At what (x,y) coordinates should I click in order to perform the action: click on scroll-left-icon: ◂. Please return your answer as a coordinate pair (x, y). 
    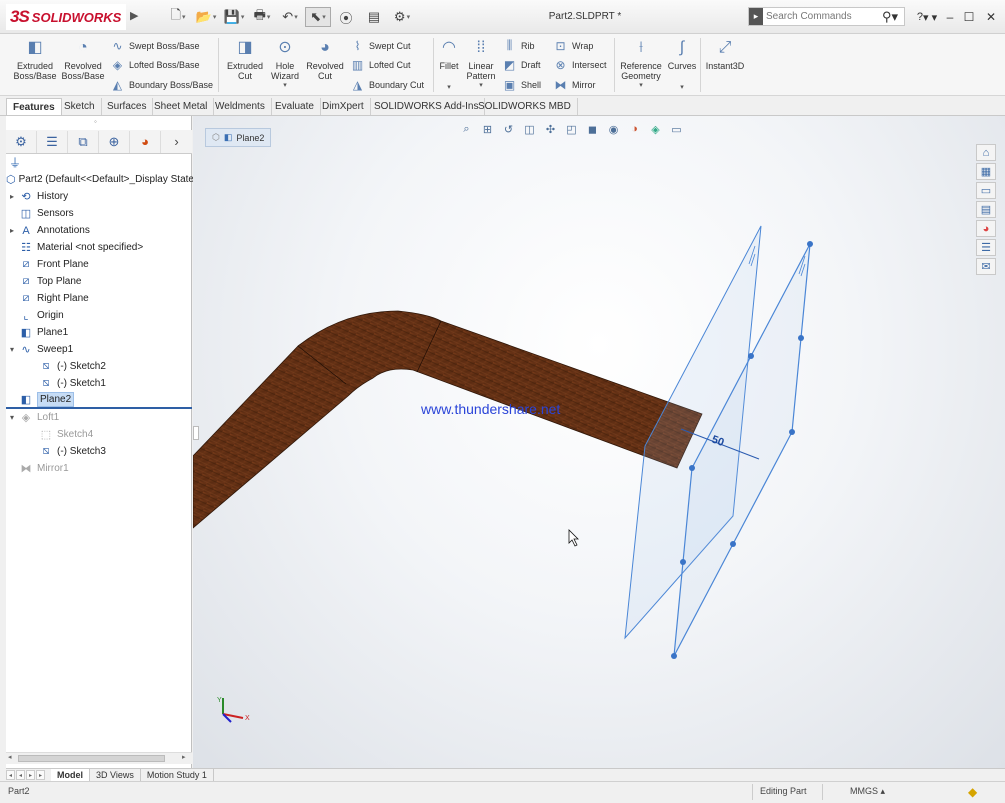
    Looking at the image, I should click on (10, 757).